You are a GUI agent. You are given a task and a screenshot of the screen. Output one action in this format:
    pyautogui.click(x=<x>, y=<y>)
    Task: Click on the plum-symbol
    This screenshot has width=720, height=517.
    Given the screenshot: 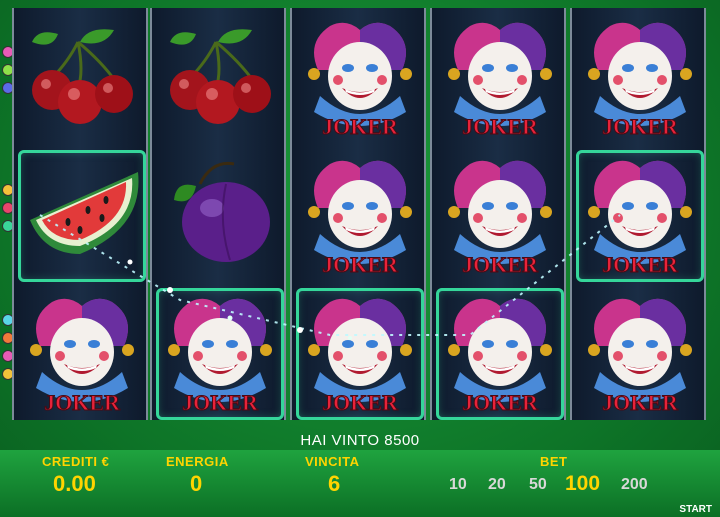 What is the action you would take?
    pyautogui.click(x=220, y=216)
    